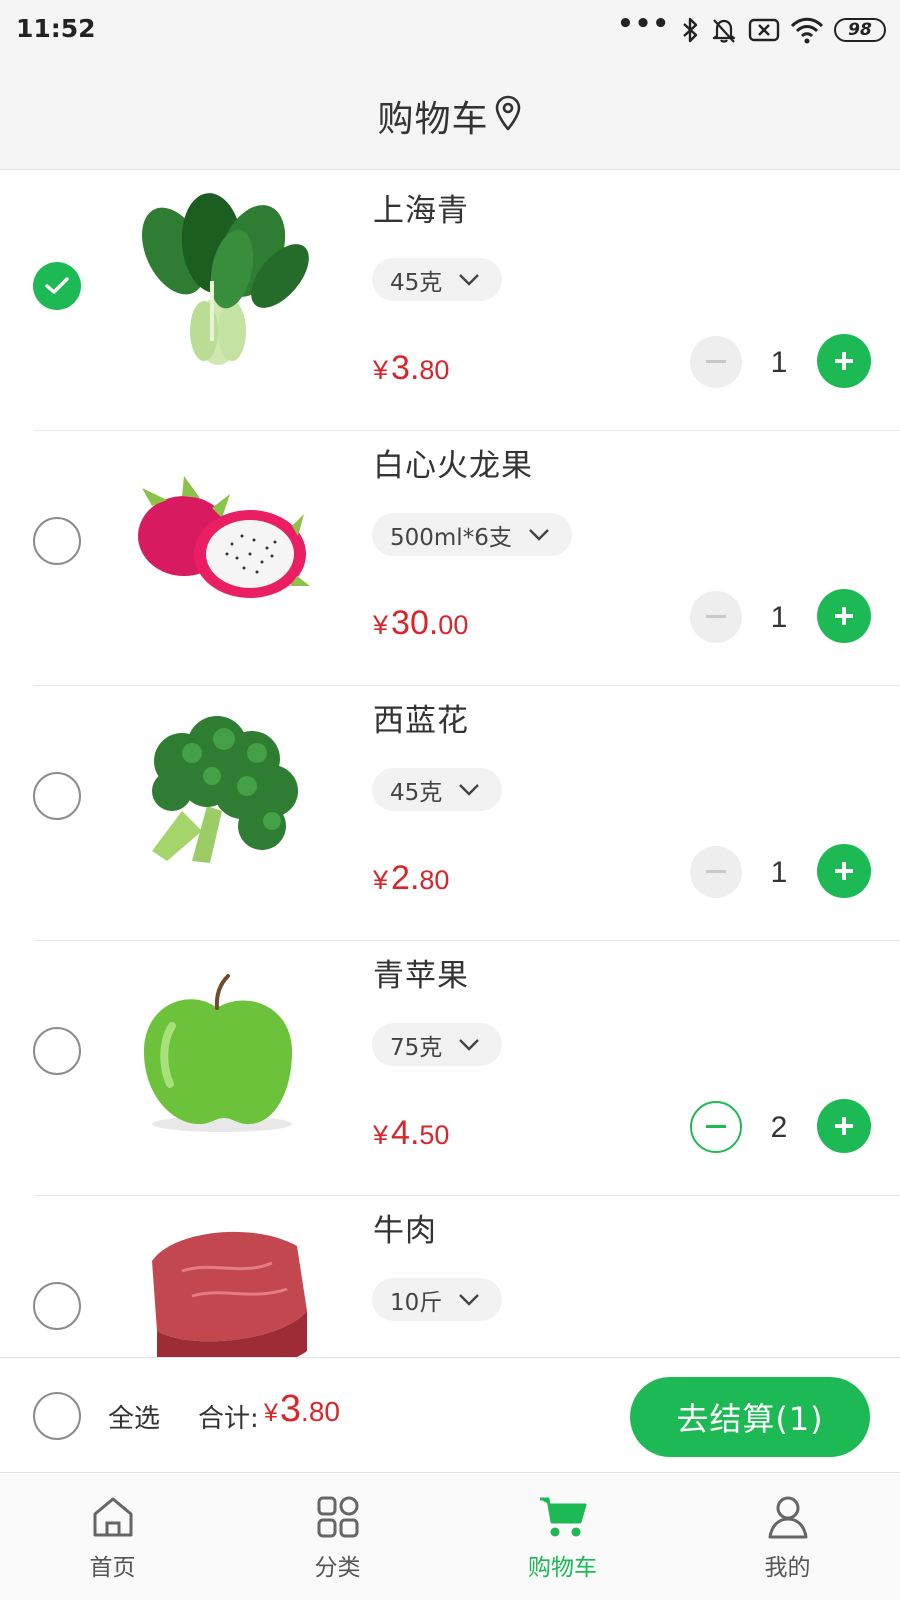 The image size is (900, 1600). I want to click on product-price: ¥ 3. 80, so click(411, 368).